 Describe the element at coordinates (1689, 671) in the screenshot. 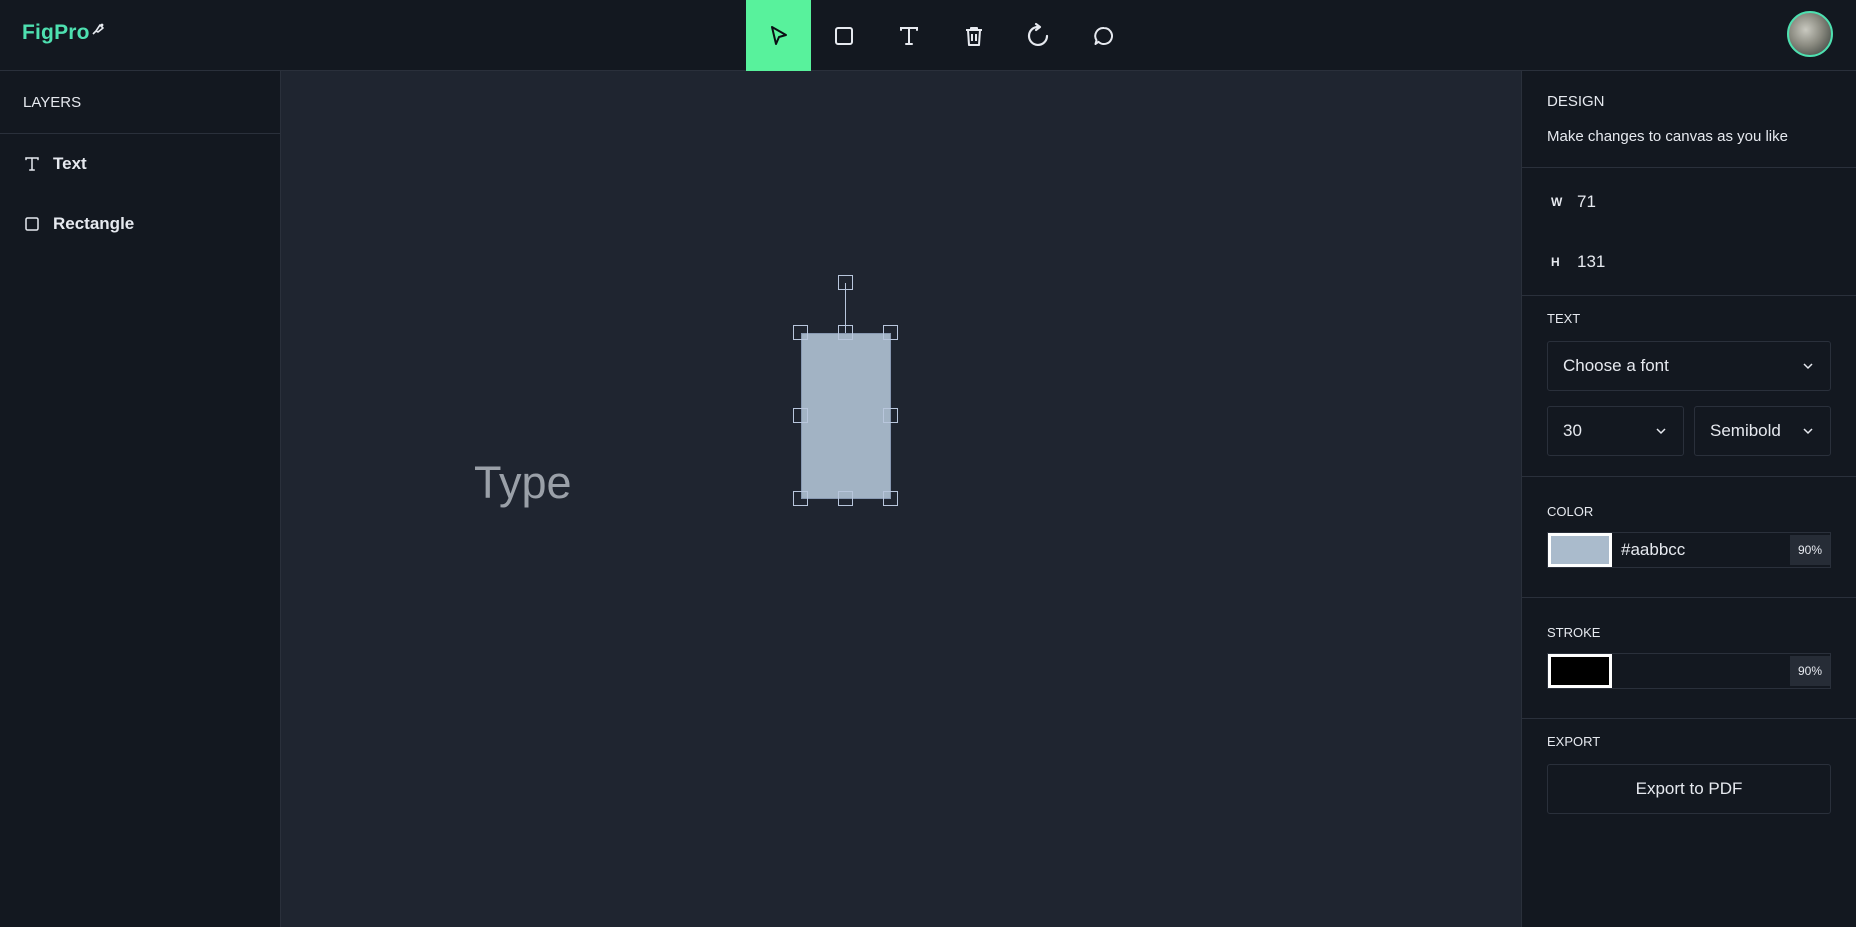

I see `stroke-color-row: 90%` at that location.